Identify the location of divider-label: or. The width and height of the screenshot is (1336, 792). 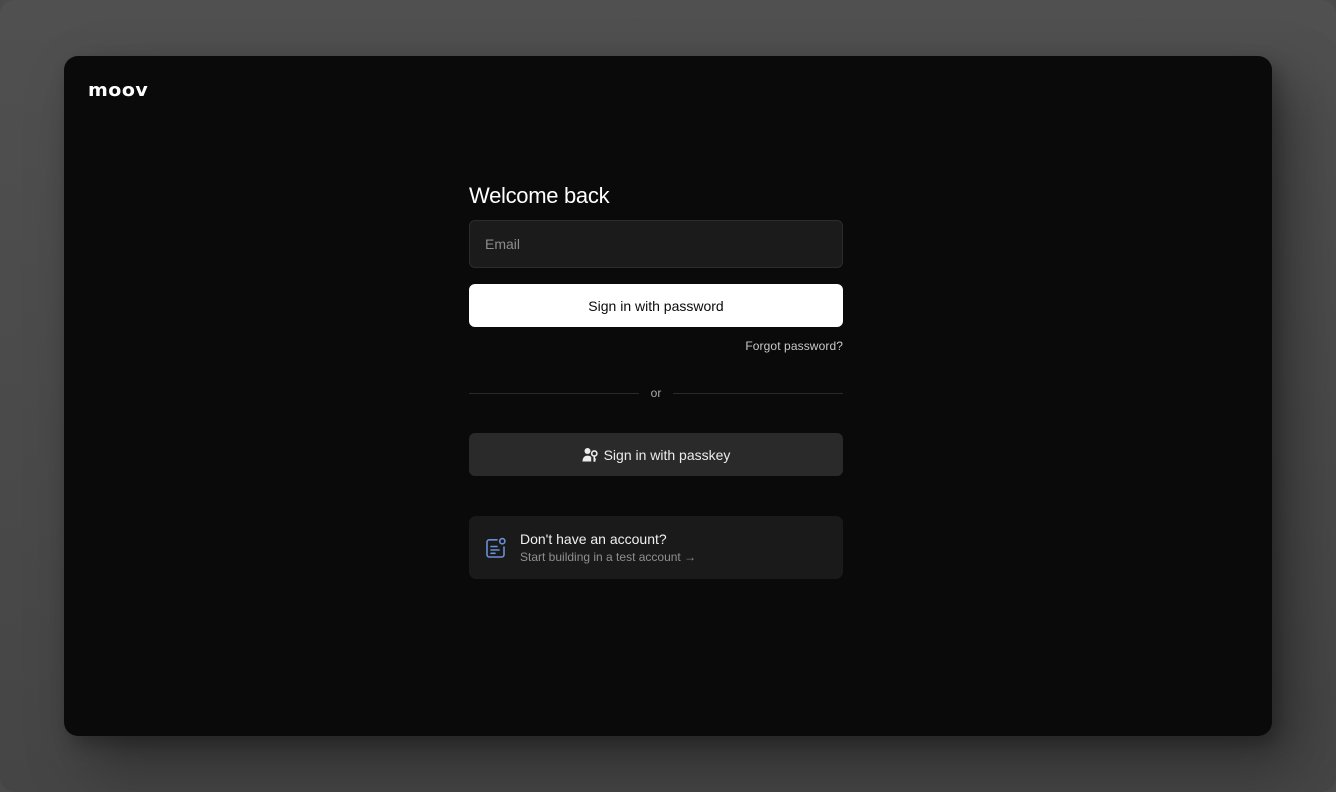
(656, 393).